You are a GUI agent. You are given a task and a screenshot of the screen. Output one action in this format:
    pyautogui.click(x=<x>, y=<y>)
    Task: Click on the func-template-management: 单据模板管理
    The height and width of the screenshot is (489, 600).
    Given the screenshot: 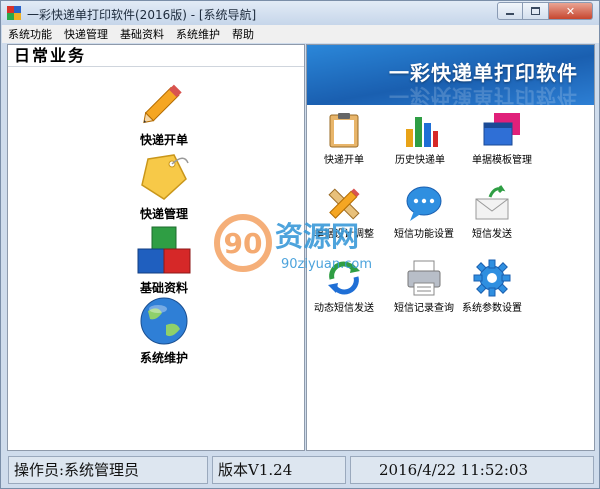 What is the action you would take?
    pyautogui.click(x=502, y=138)
    